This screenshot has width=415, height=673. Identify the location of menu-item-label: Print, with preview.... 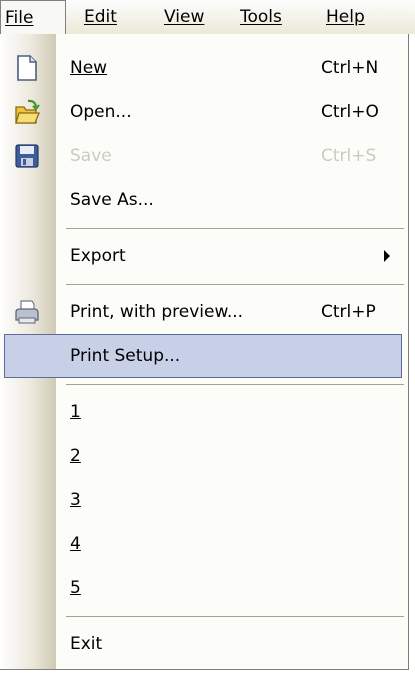
(157, 312).